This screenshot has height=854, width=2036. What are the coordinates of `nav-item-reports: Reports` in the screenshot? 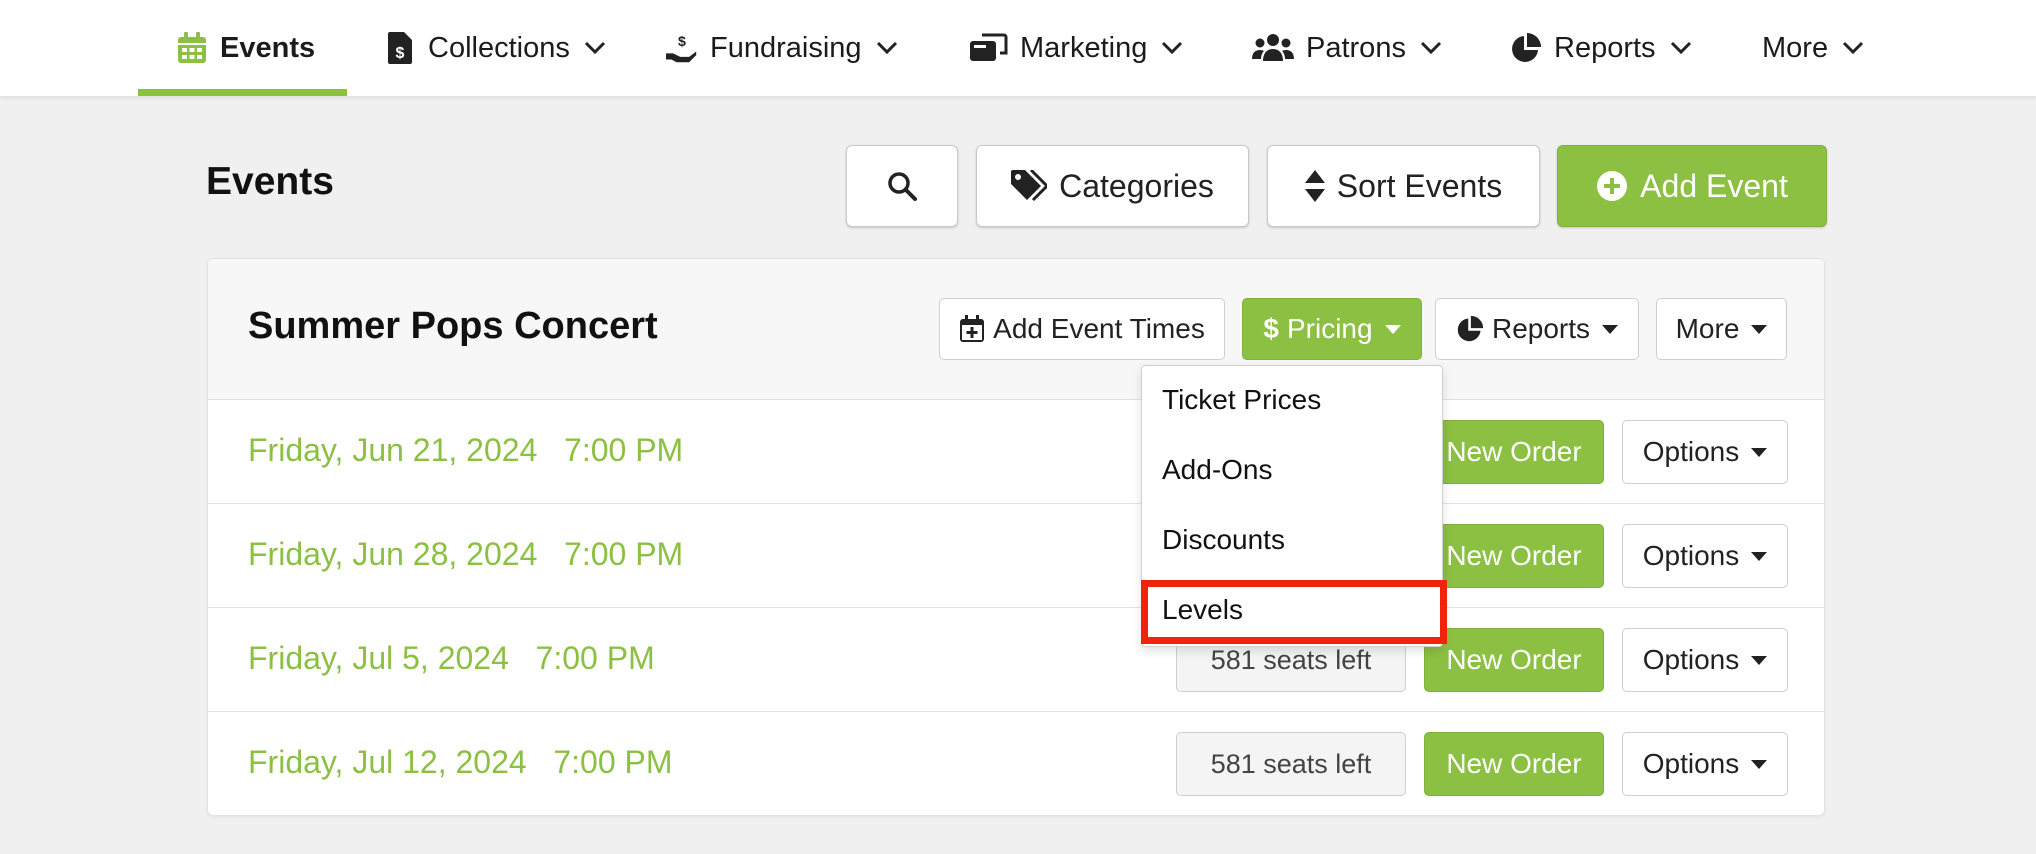 It's located at (1601, 48).